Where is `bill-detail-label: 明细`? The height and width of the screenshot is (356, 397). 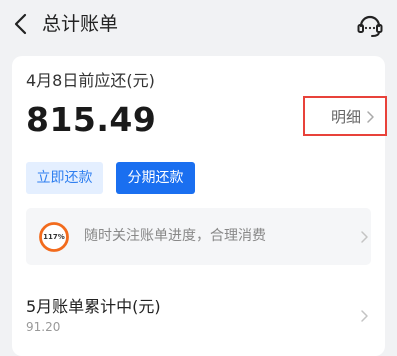 bill-detail-label: 明细 is located at coordinates (346, 117).